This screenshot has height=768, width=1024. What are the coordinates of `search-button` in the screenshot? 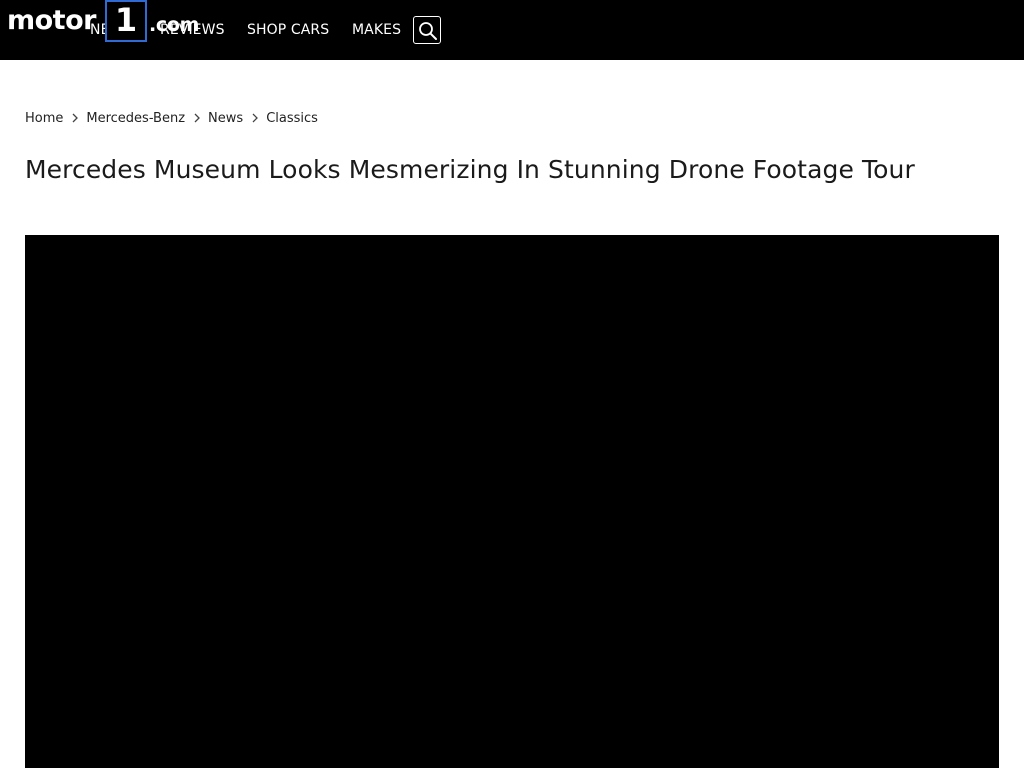 It's located at (427, 30).